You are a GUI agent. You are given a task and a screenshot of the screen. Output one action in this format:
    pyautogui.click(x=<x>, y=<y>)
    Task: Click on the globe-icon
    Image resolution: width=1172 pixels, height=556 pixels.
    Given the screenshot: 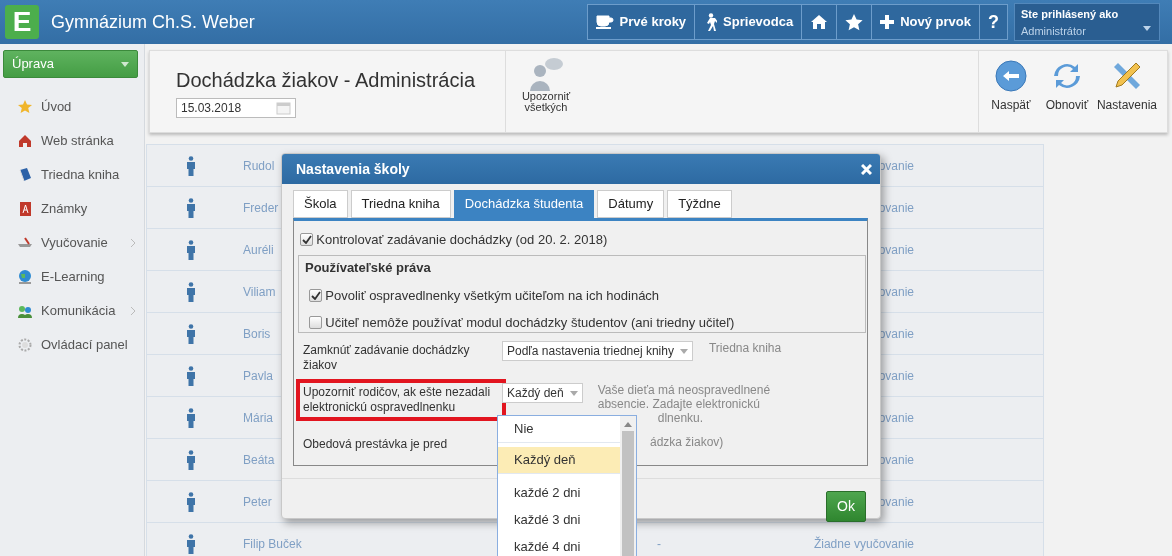 What is the action you would take?
    pyautogui.click(x=25, y=277)
    